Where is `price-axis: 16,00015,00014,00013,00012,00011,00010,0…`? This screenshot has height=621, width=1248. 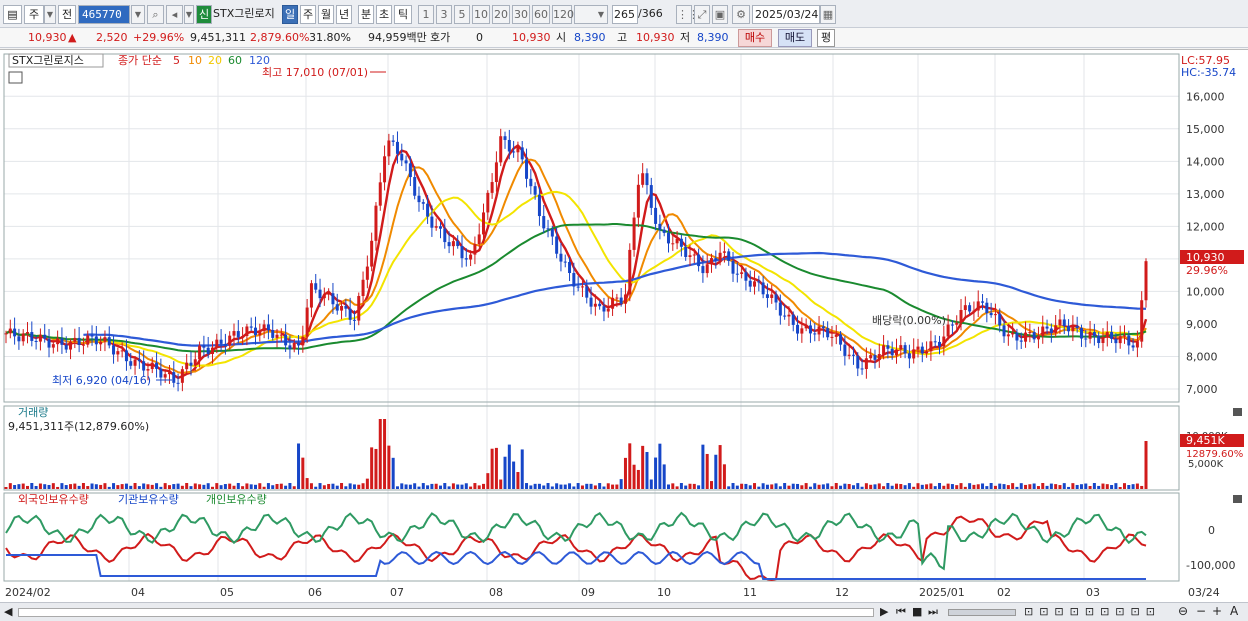
price-axis: 16,00015,00014,00013,00012,00011,00010,0… is located at coordinates (1205, 243).